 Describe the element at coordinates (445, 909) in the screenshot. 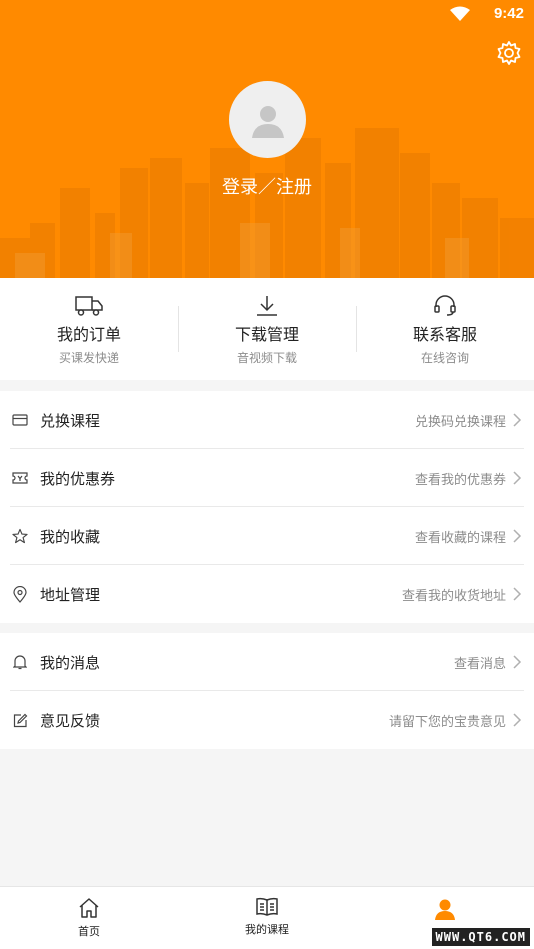

I see `user-icon` at that location.